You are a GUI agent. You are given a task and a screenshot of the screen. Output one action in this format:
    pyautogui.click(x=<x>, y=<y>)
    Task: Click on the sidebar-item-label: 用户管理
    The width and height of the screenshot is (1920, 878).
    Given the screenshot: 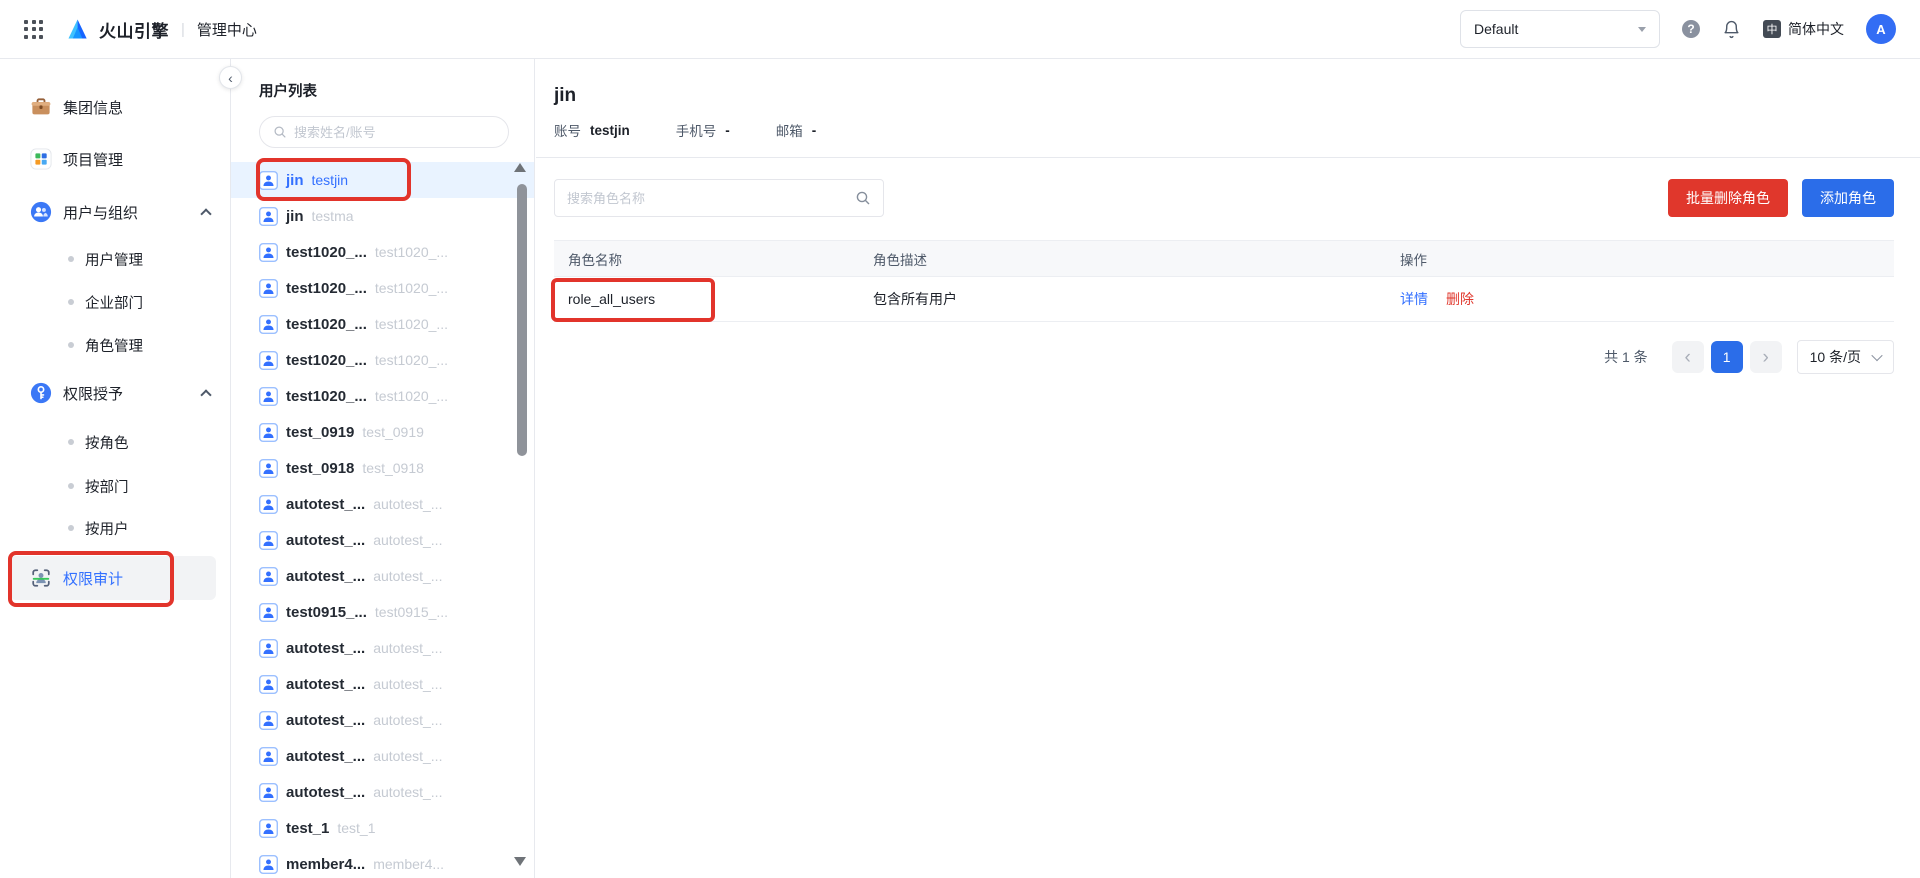 What is the action you would take?
    pyautogui.click(x=114, y=260)
    